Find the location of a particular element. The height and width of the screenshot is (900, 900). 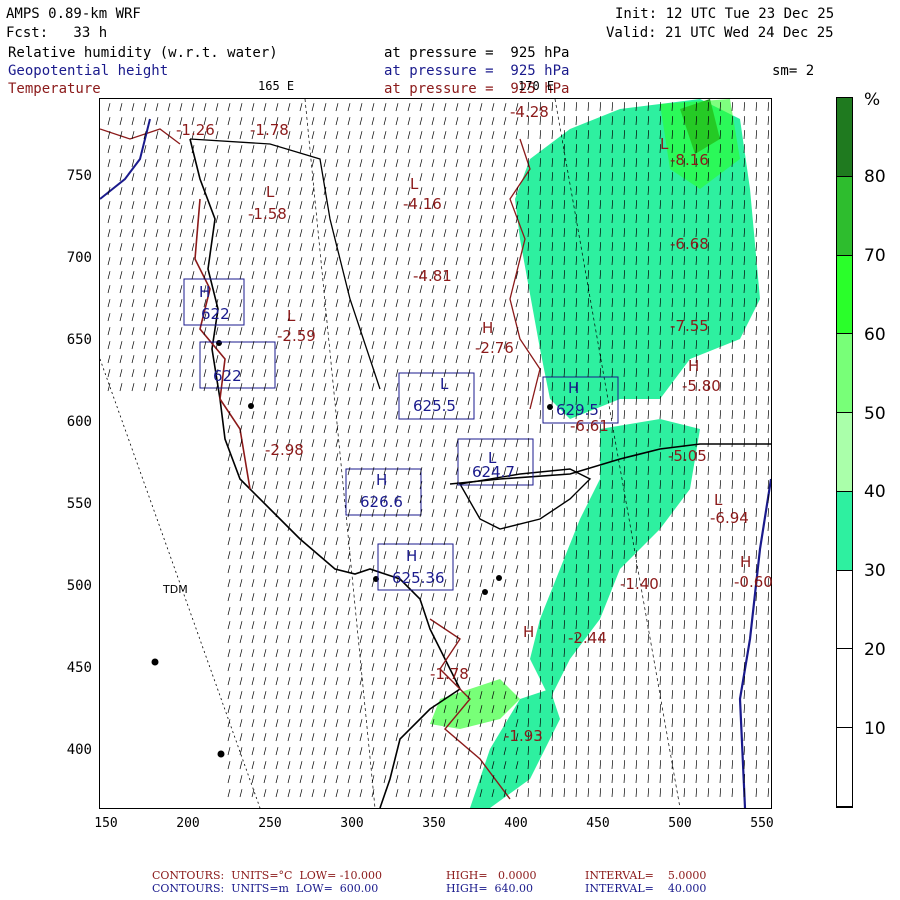

footer-height-contours: CONTOURS: UNITS=m LOW= 600.00 is located at coordinates (265, 888).